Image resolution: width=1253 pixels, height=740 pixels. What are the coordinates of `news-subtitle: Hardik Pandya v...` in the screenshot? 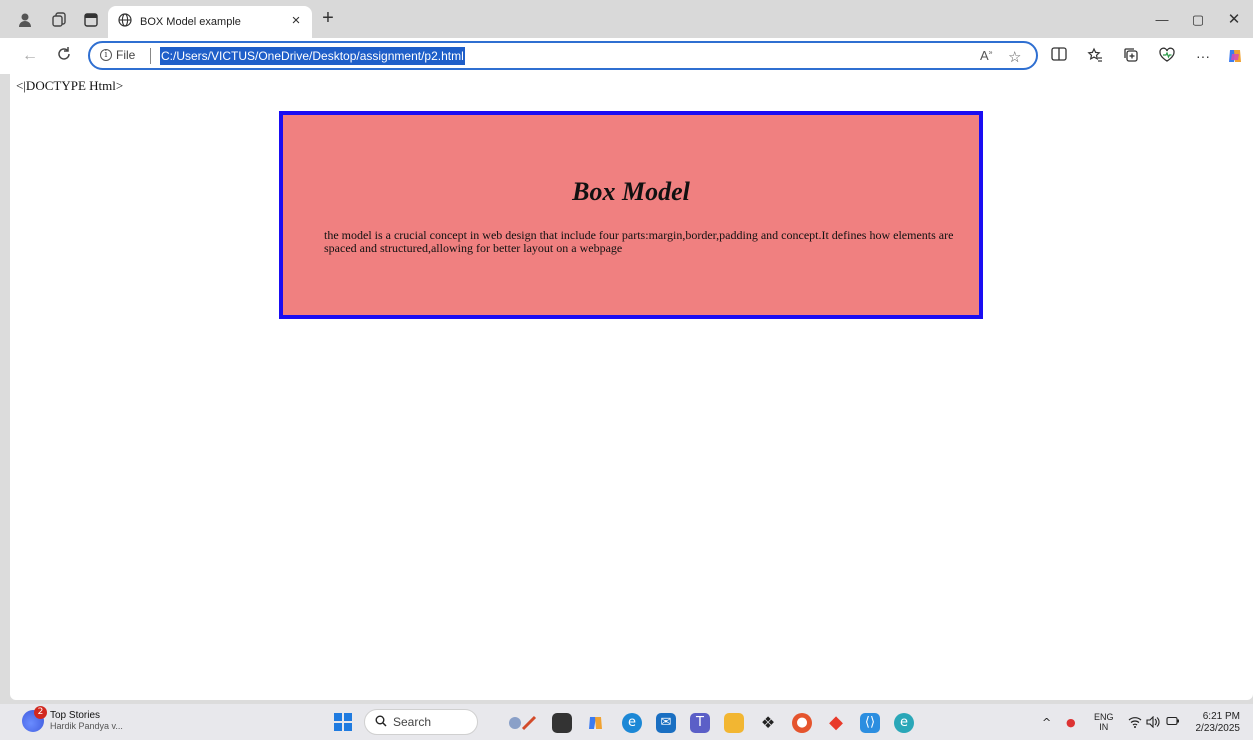 It's located at (86, 726).